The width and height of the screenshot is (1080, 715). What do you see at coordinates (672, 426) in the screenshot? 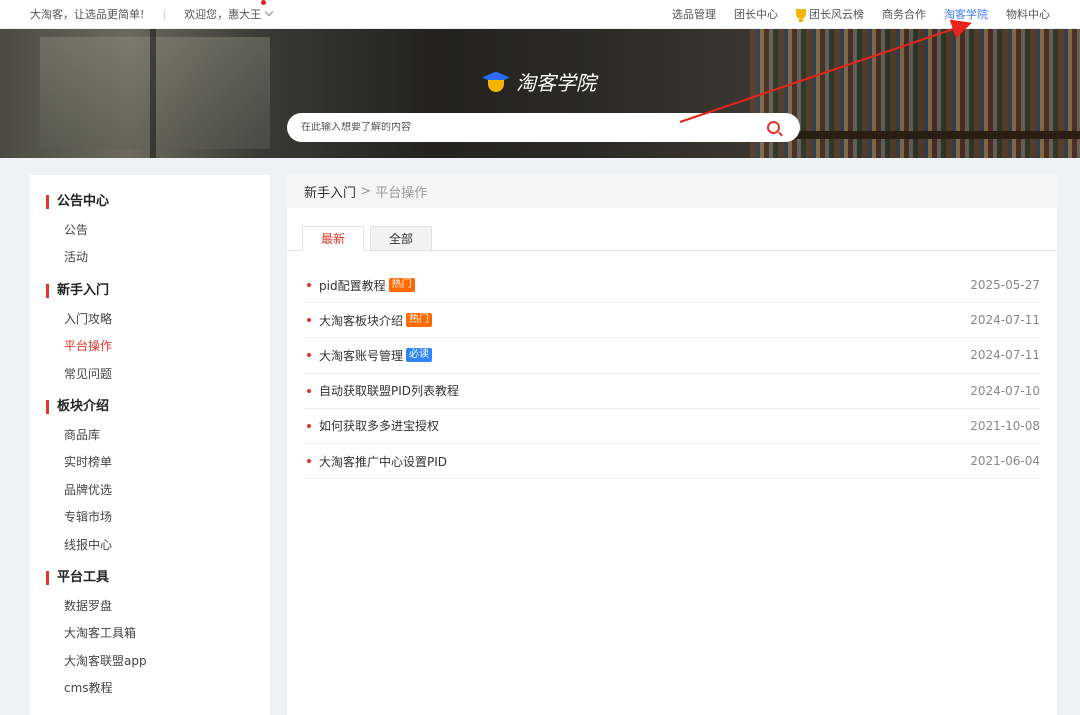
I see `list-item: 如何获取多多进宝授权 2021-10-08` at bounding box center [672, 426].